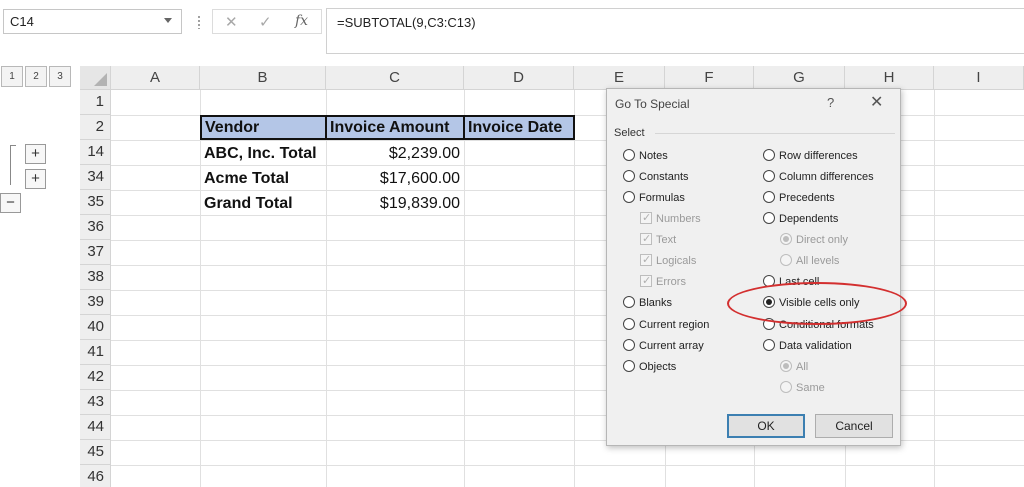 The width and height of the screenshot is (1024, 487). I want to click on select-all-icon, so click(100, 79).